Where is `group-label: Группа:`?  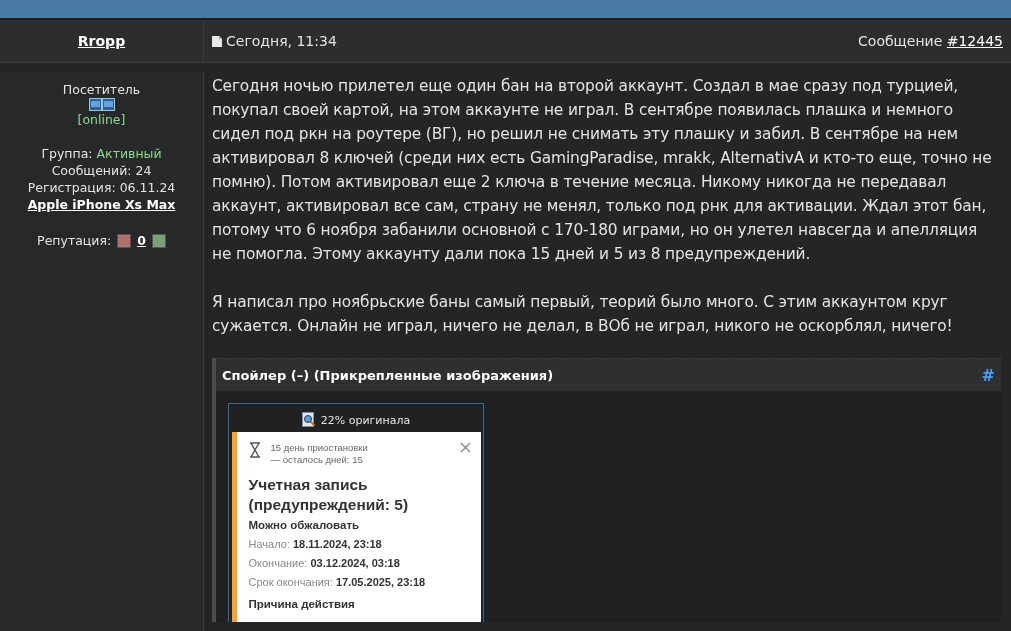
group-label: Группа: is located at coordinates (67, 153).